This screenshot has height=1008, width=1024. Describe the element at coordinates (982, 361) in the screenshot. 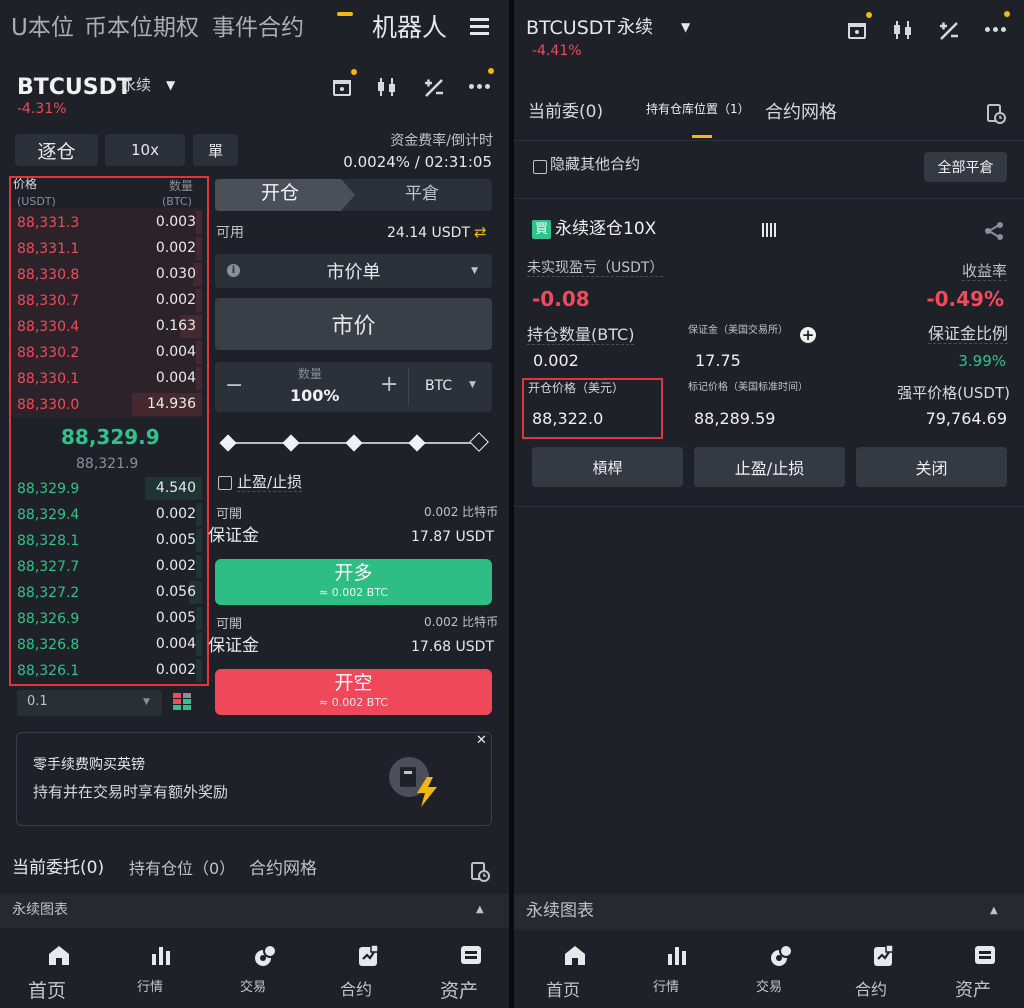

I see `margin-ratio-value: 3.99%` at that location.